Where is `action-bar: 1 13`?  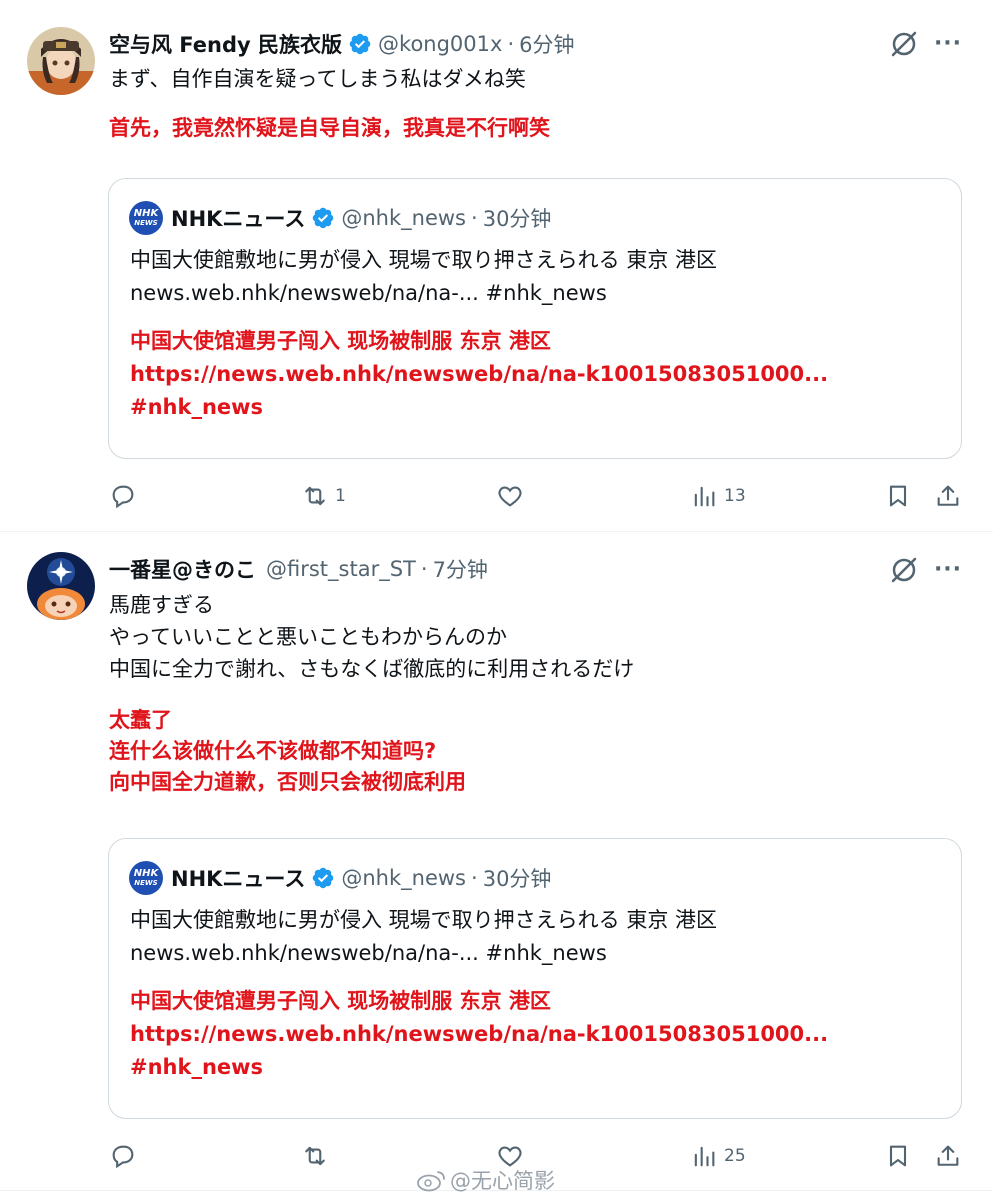
action-bar: 1 13 is located at coordinates (496, 496).